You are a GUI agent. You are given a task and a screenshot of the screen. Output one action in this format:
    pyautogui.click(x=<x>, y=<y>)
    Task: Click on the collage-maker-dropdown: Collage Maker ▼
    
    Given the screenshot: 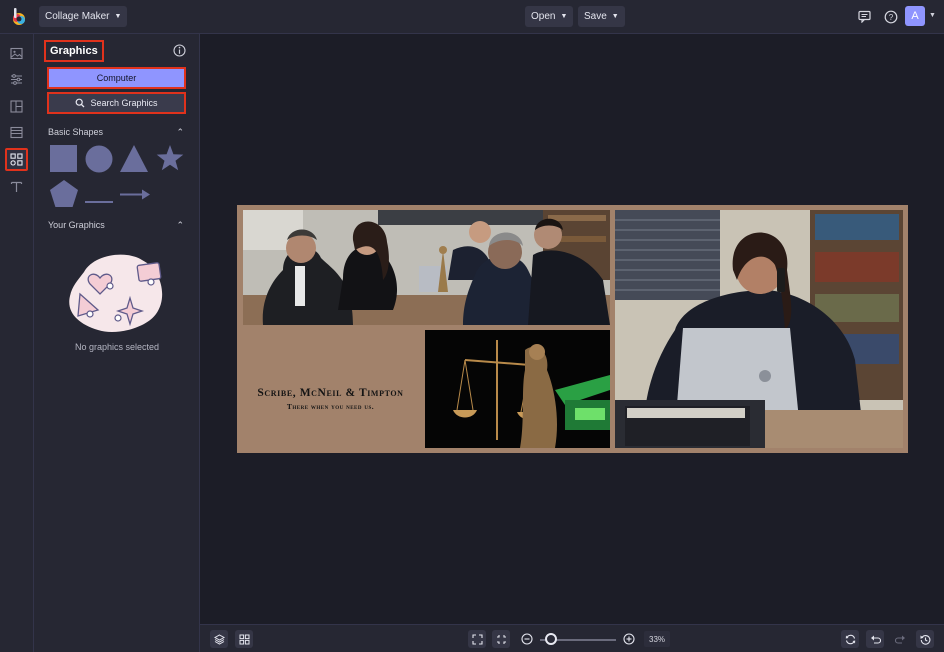 What is the action you would take?
    pyautogui.click(x=83, y=16)
    